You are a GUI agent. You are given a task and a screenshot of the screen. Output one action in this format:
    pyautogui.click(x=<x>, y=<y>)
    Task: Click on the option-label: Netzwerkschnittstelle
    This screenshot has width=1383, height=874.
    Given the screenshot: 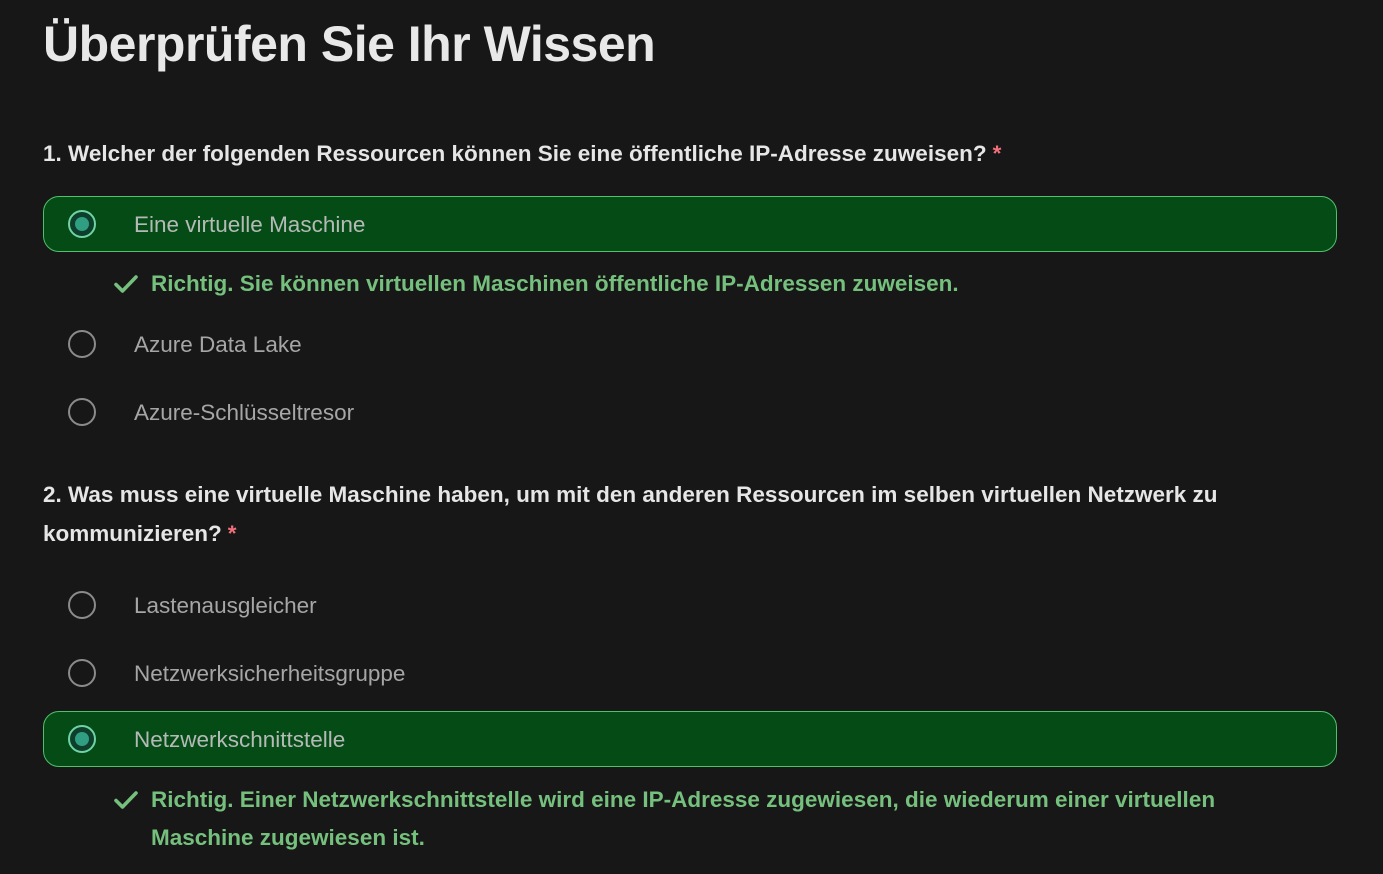 What is the action you would take?
    pyautogui.click(x=240, y=739)
    